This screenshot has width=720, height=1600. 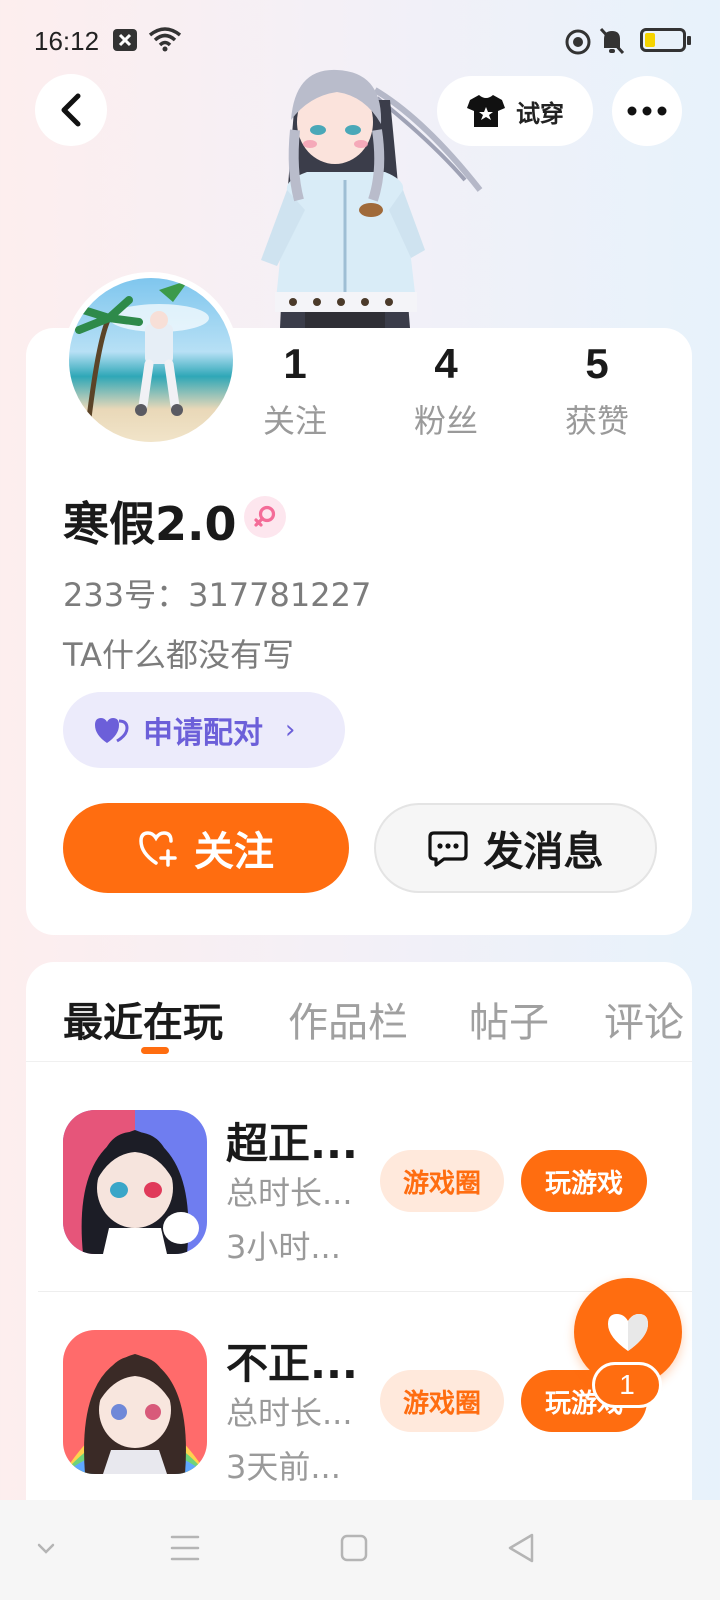 I want to click on system-nav-bar, so click(x=360, y=1550).